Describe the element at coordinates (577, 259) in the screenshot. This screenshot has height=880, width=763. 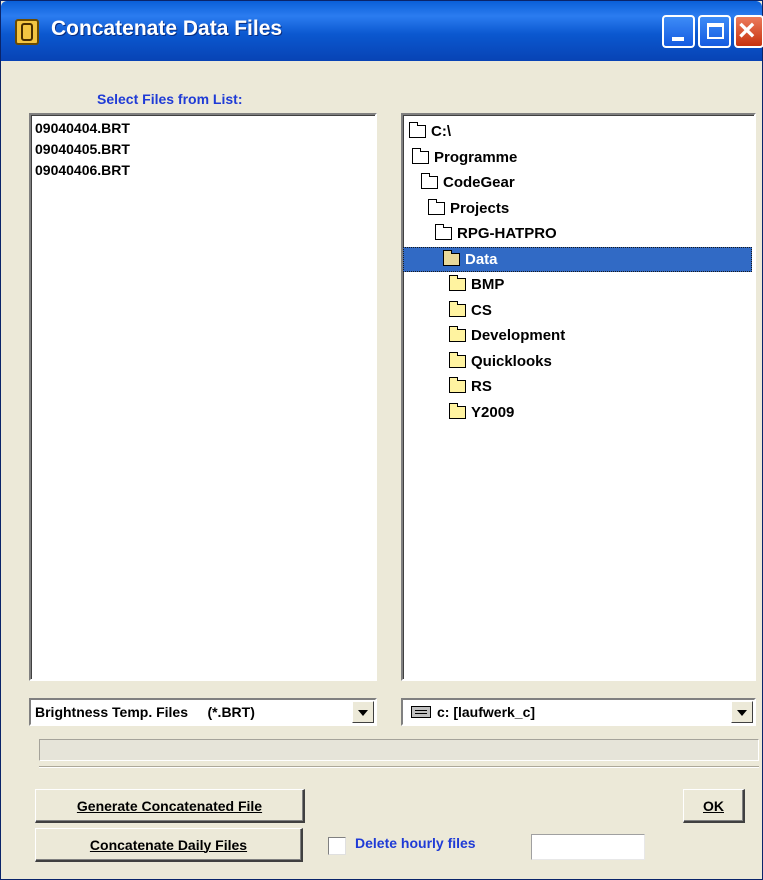
I see `dir-item-data: Data` at that location.